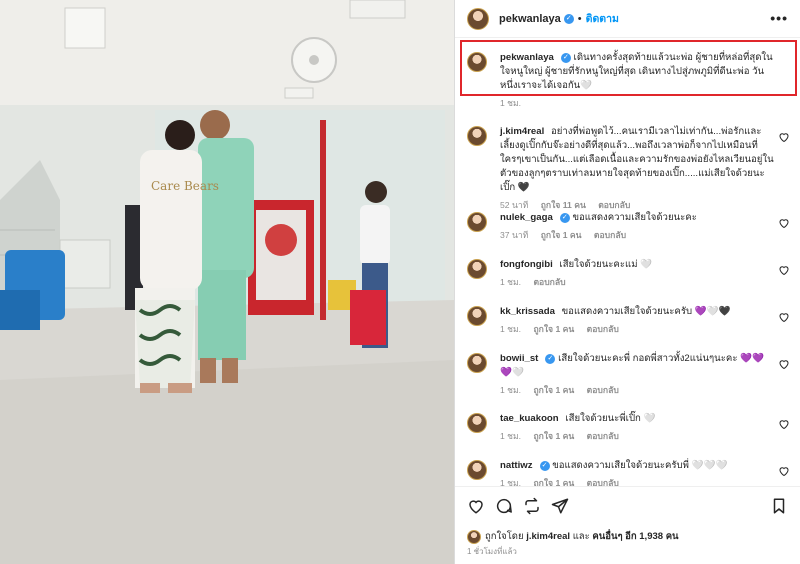 The image size is (800, 564). I want to click on comment-text: เสียใจด้วยนะพี่เปิ๊ก 🤍, so click(610, 418).